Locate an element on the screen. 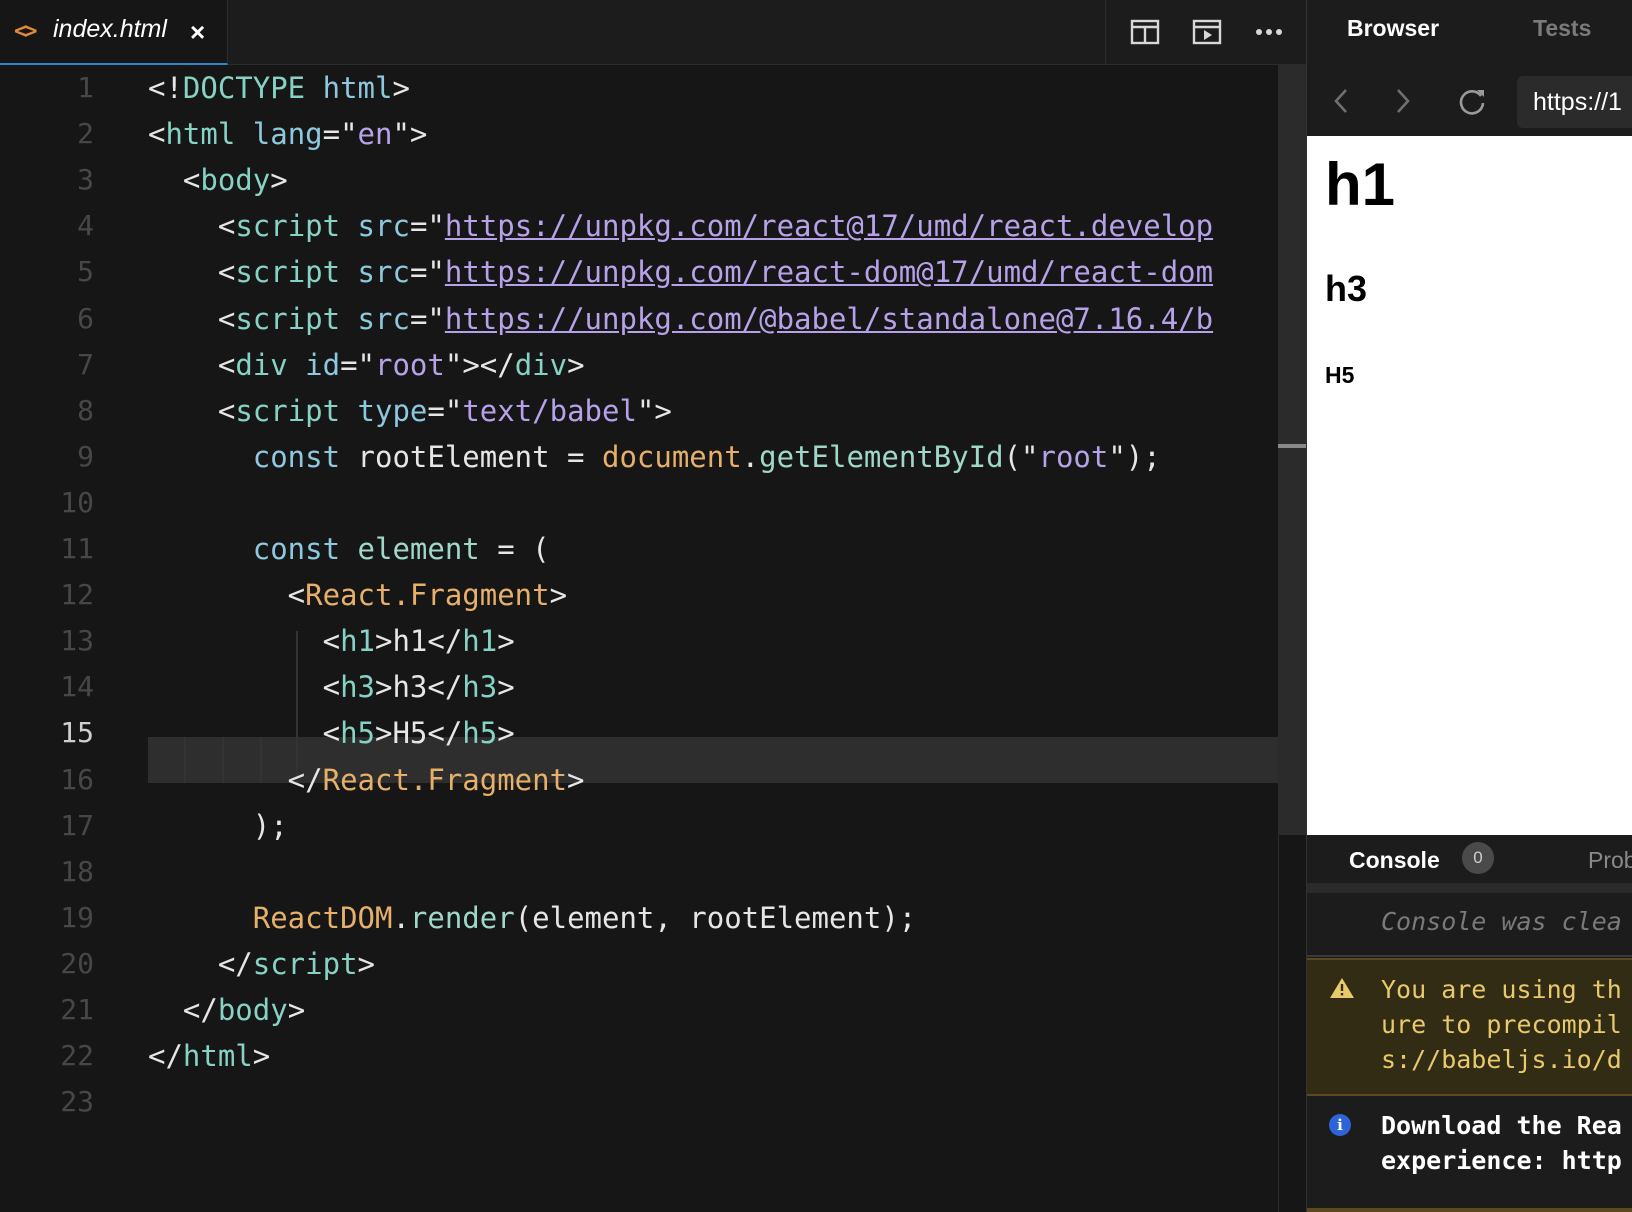 The width and height of the screenshot is (1632, 1212). console-info: i Download the Rea experience: http is located at coordinates (1469, 1155).